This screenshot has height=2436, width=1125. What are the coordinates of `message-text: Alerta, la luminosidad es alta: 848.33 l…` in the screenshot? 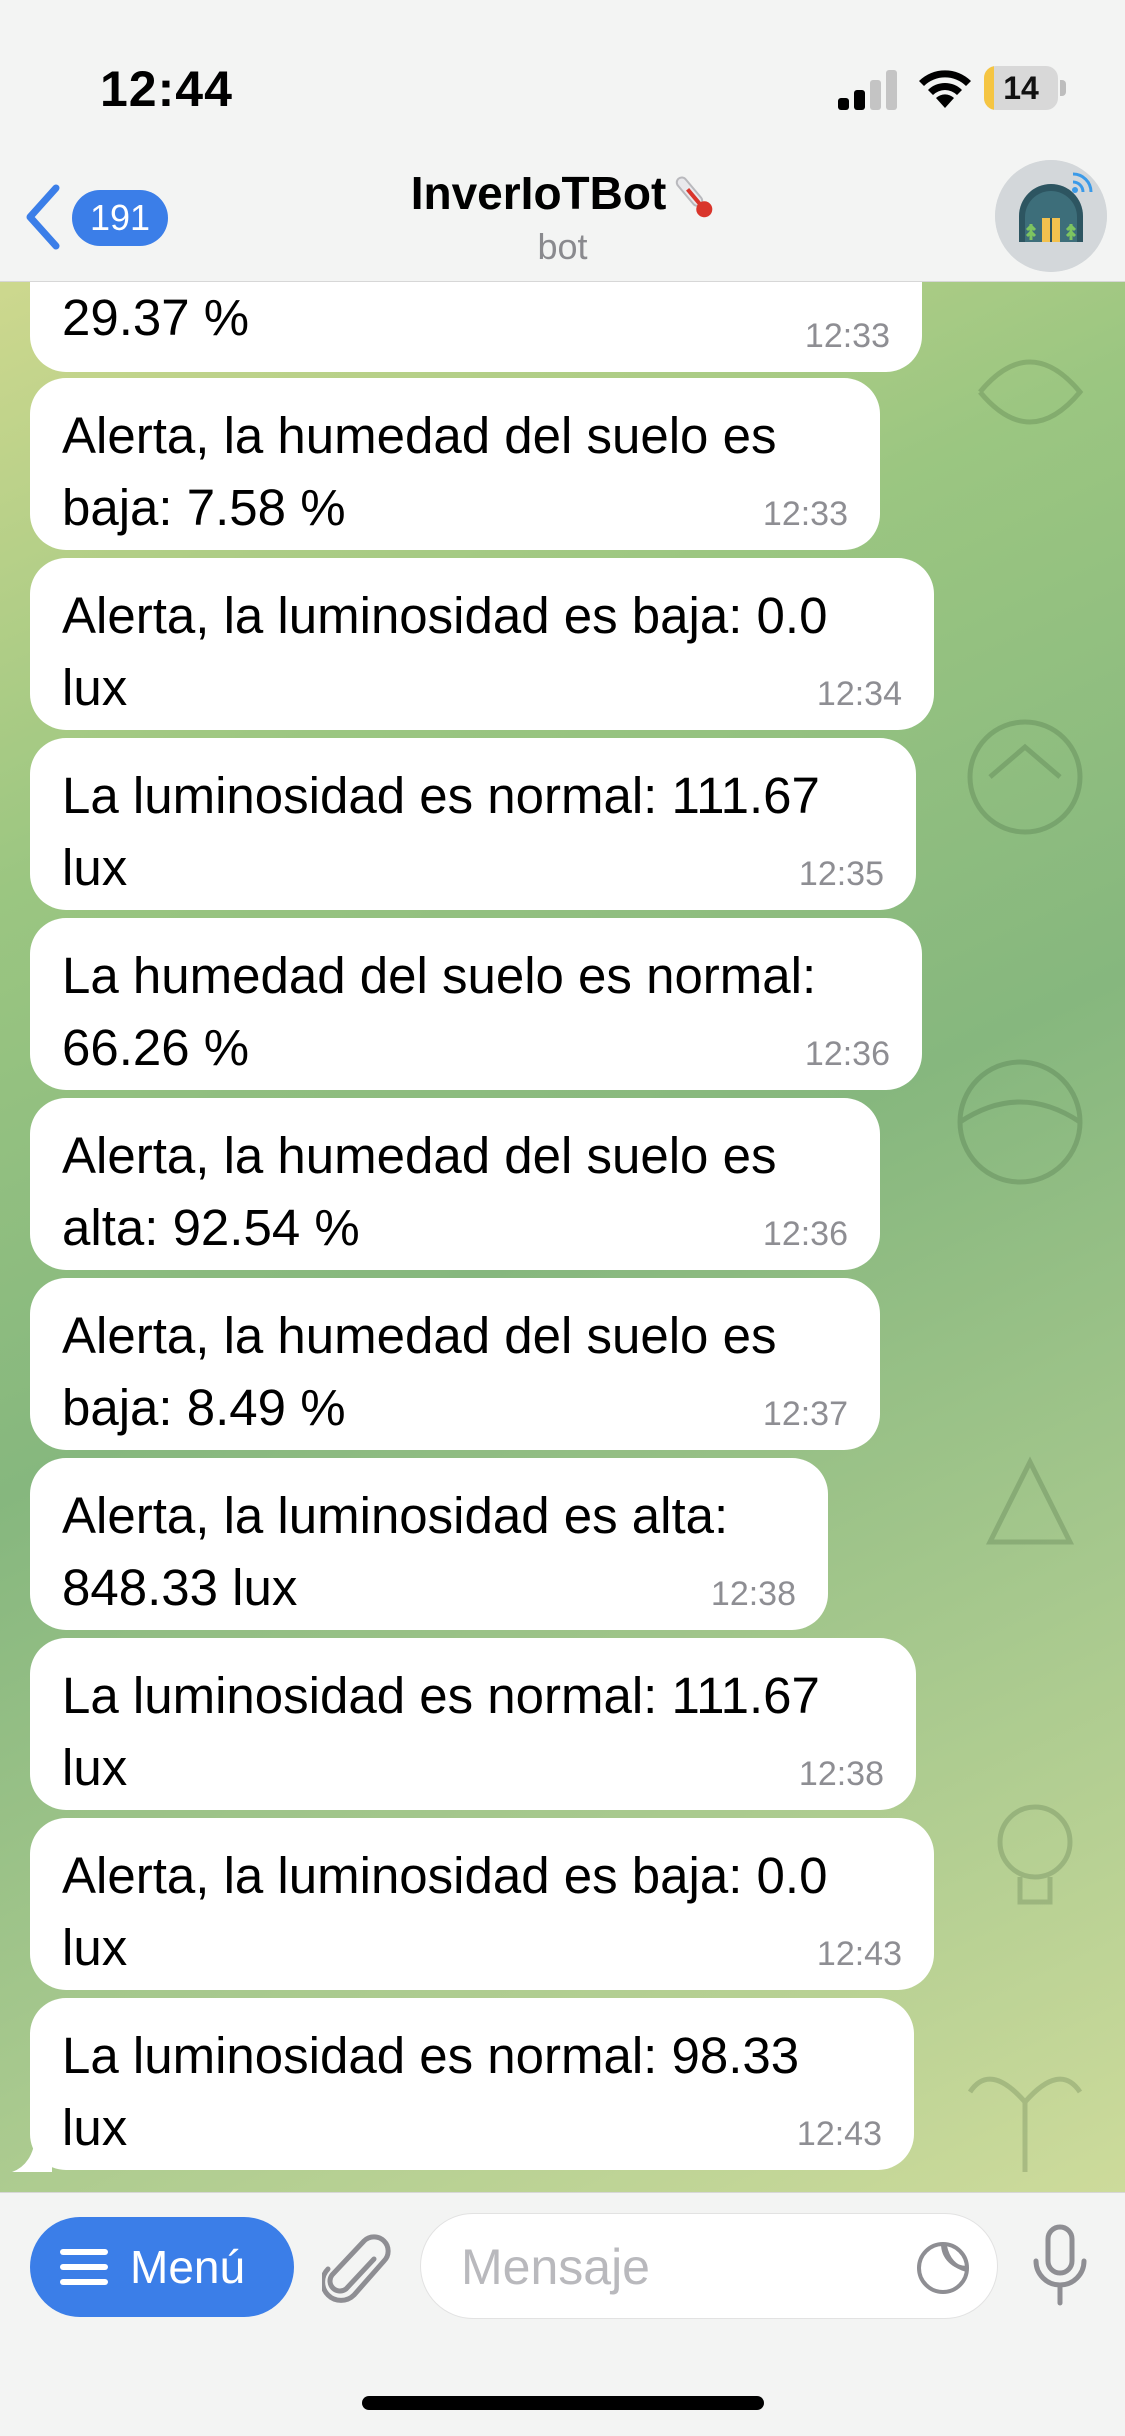 It's located at (395, 1551).